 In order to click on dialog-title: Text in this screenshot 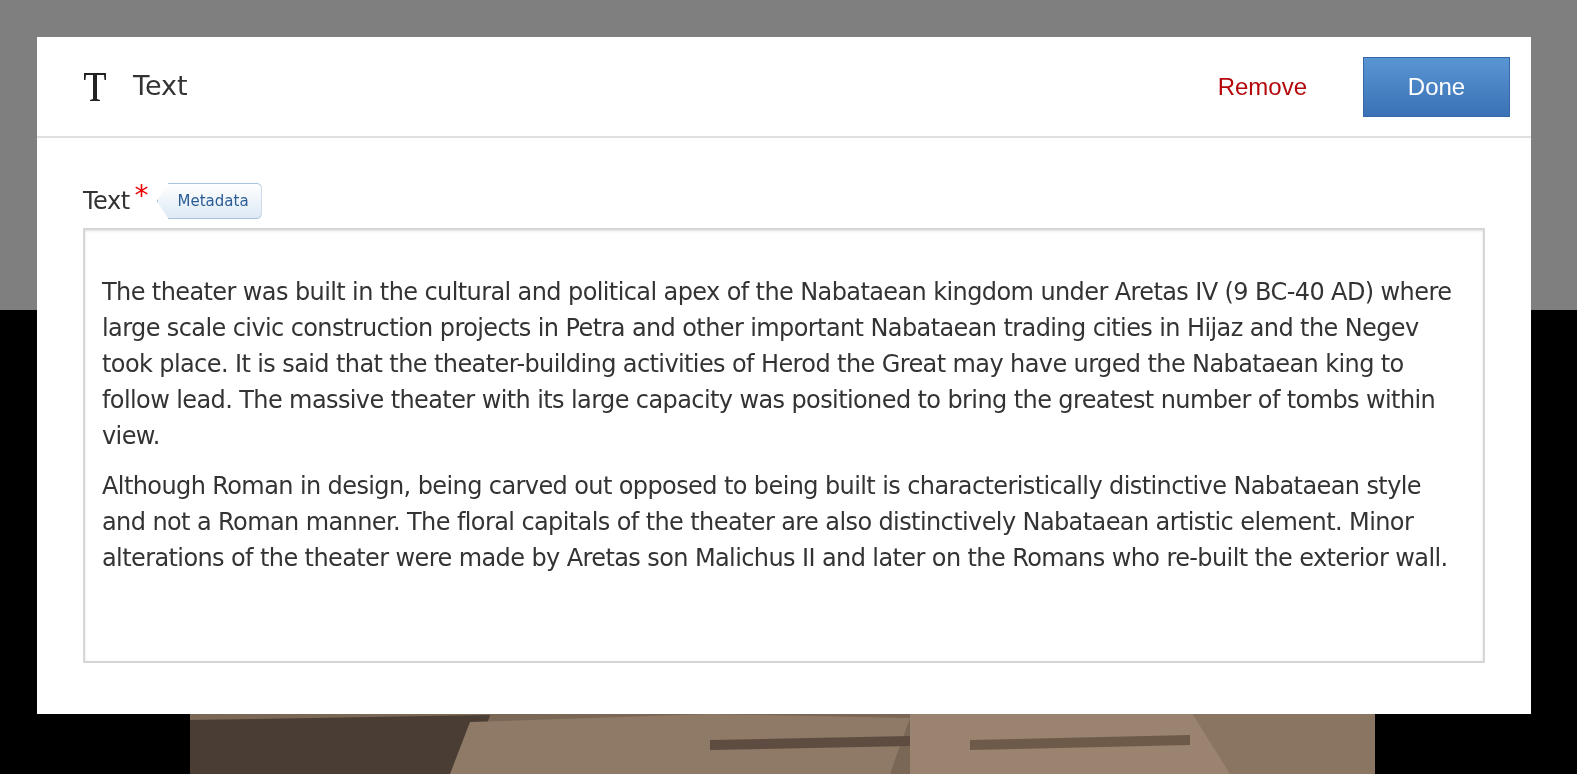, I will do `click(160, 86)`.